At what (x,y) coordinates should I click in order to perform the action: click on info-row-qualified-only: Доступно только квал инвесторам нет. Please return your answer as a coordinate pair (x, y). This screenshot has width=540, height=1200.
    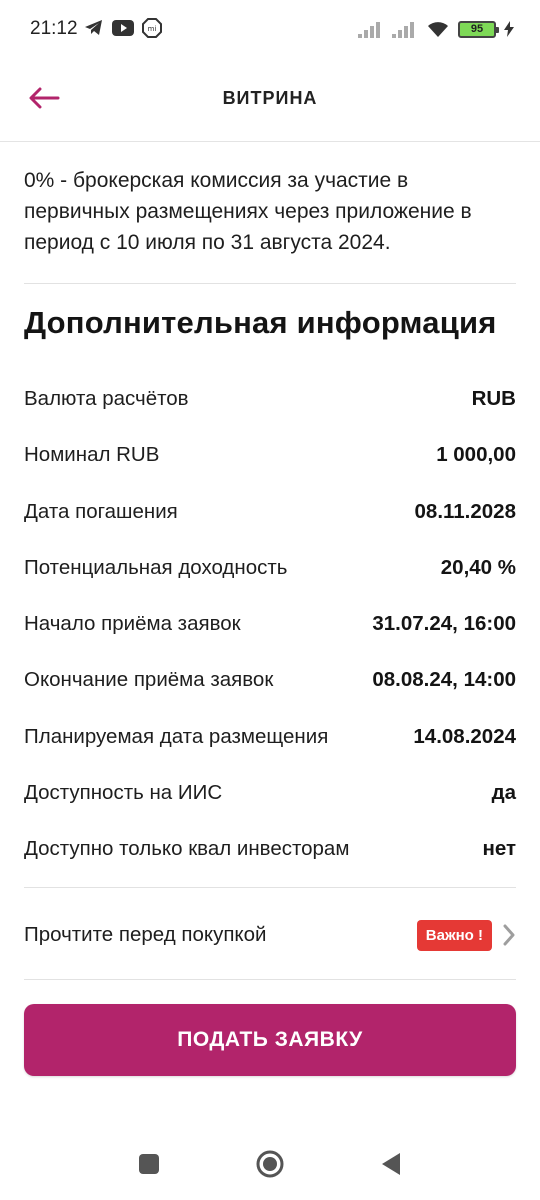
    Looking at the image, I should click on (270, 849).